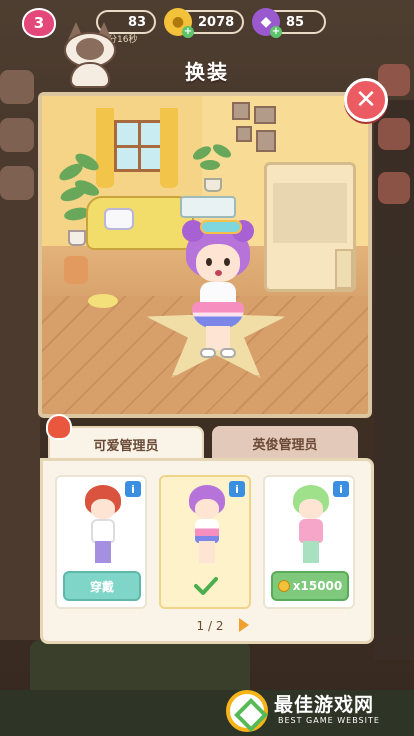  What do you see at coordinates (208, 207) in the screenshot?
I see `vanity-table` at bounding box center [208, 207].